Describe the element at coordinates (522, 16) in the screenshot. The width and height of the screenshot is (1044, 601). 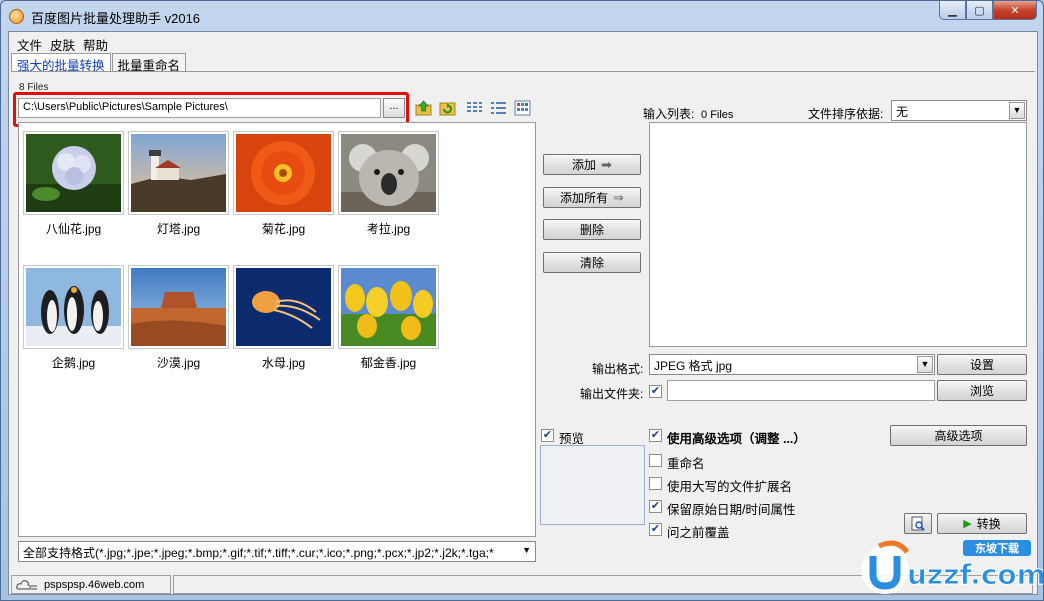
I see `title-bar: 百度图片批量处理助手 v2016 ▁ ▢ ✕` at that location.